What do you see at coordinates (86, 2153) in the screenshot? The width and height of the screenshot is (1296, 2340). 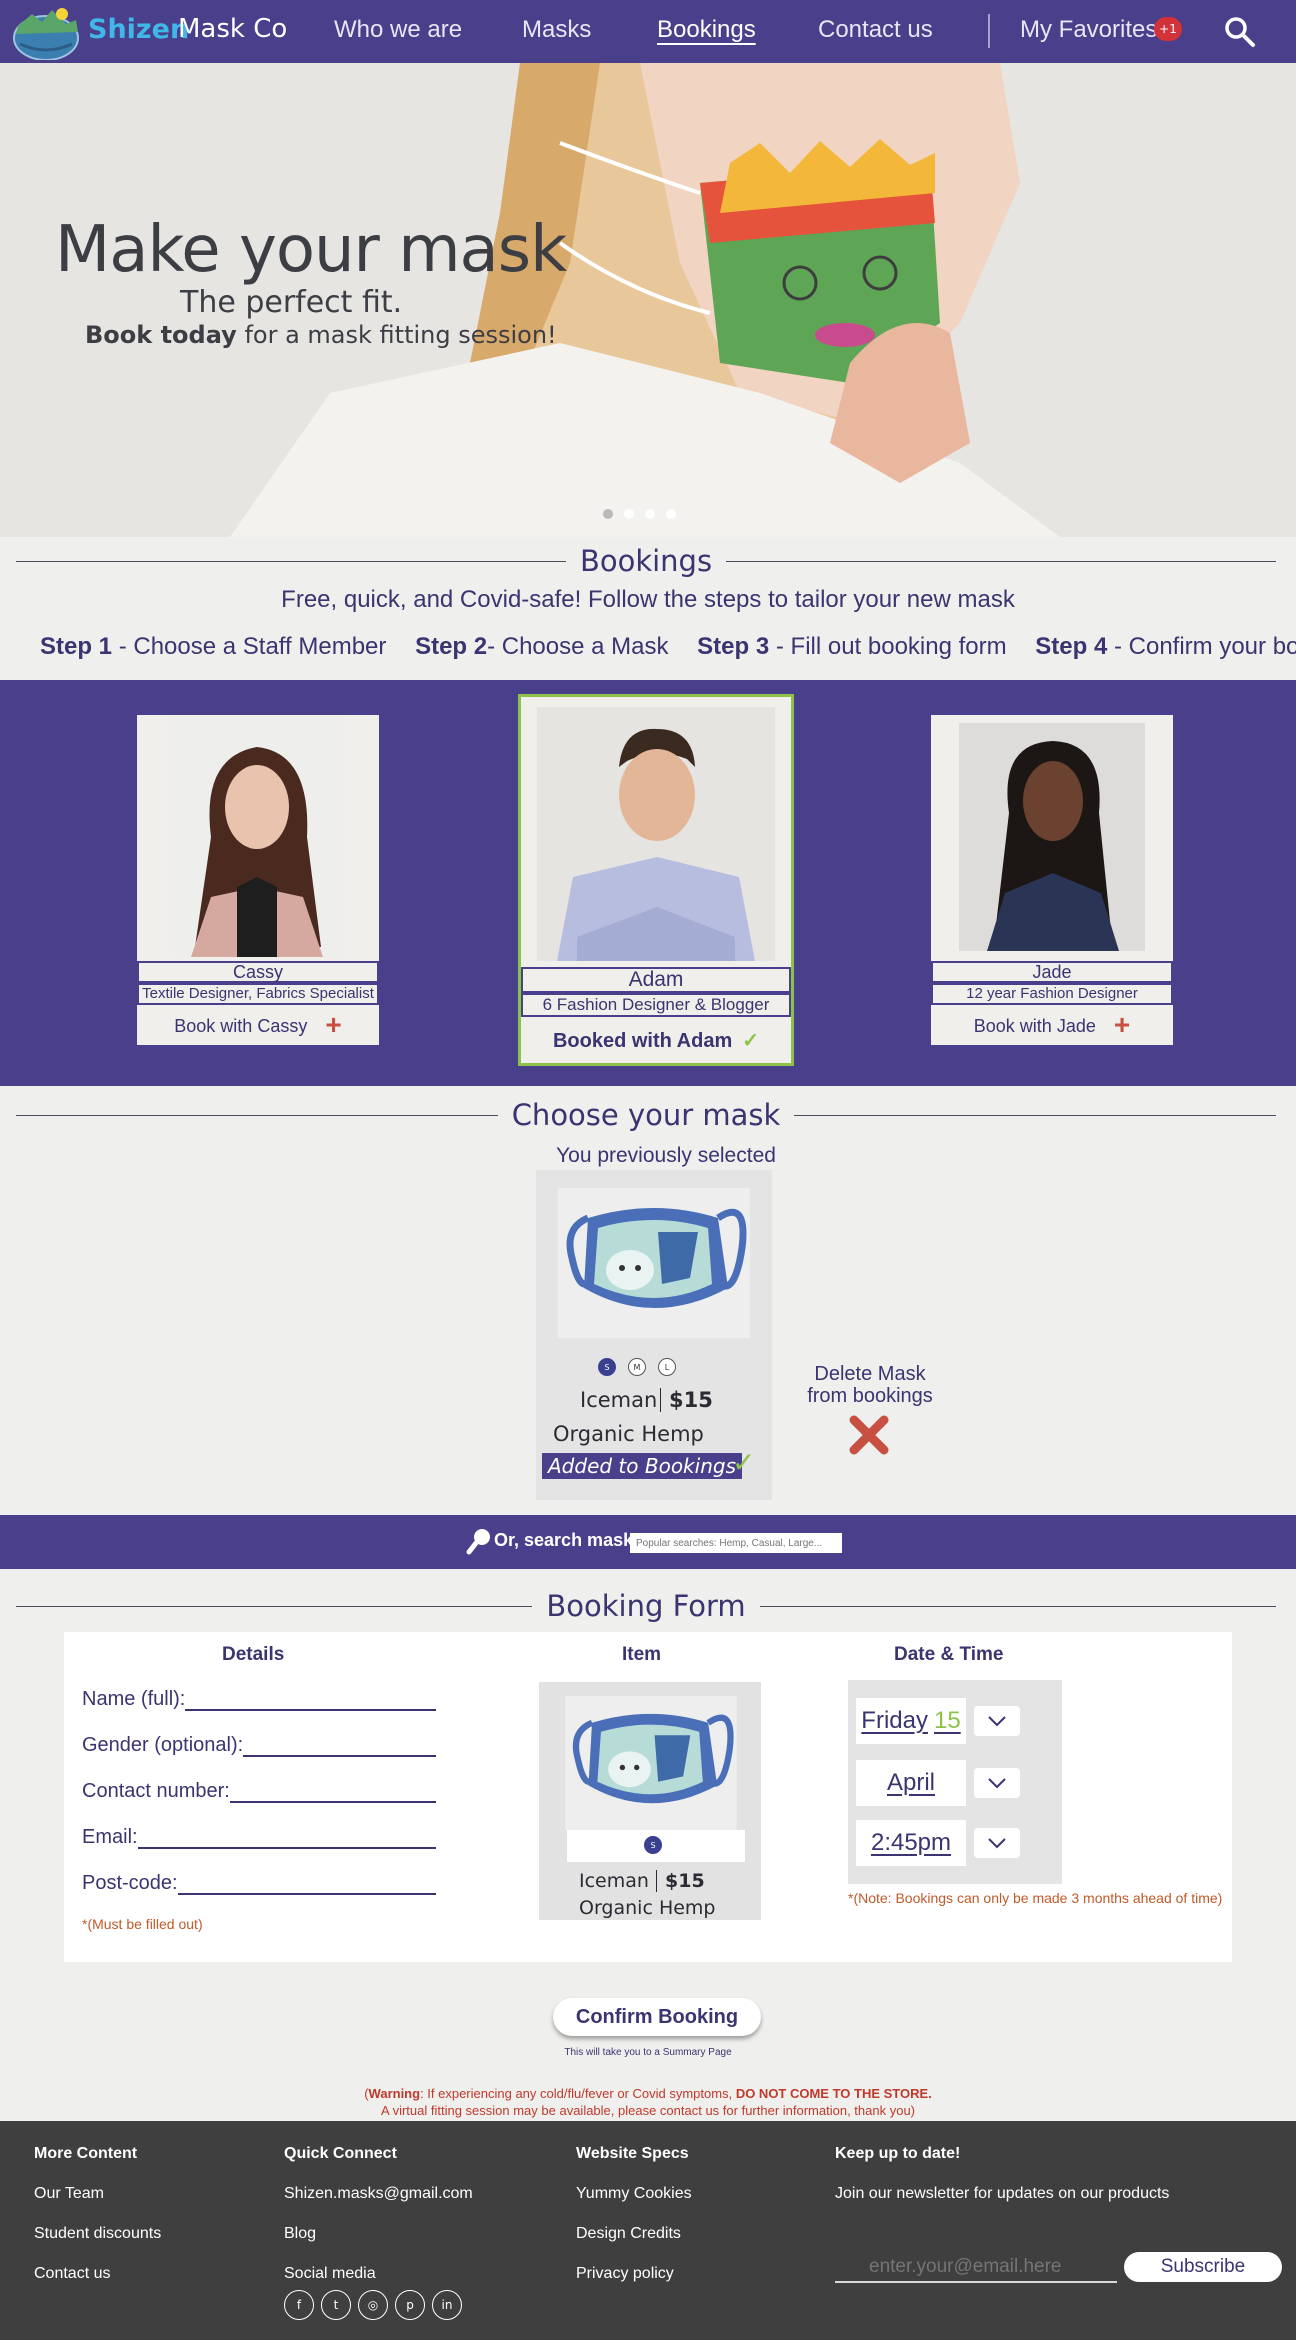 I see `footer-more-heading: More Content` at bounding box center [86, 2153].